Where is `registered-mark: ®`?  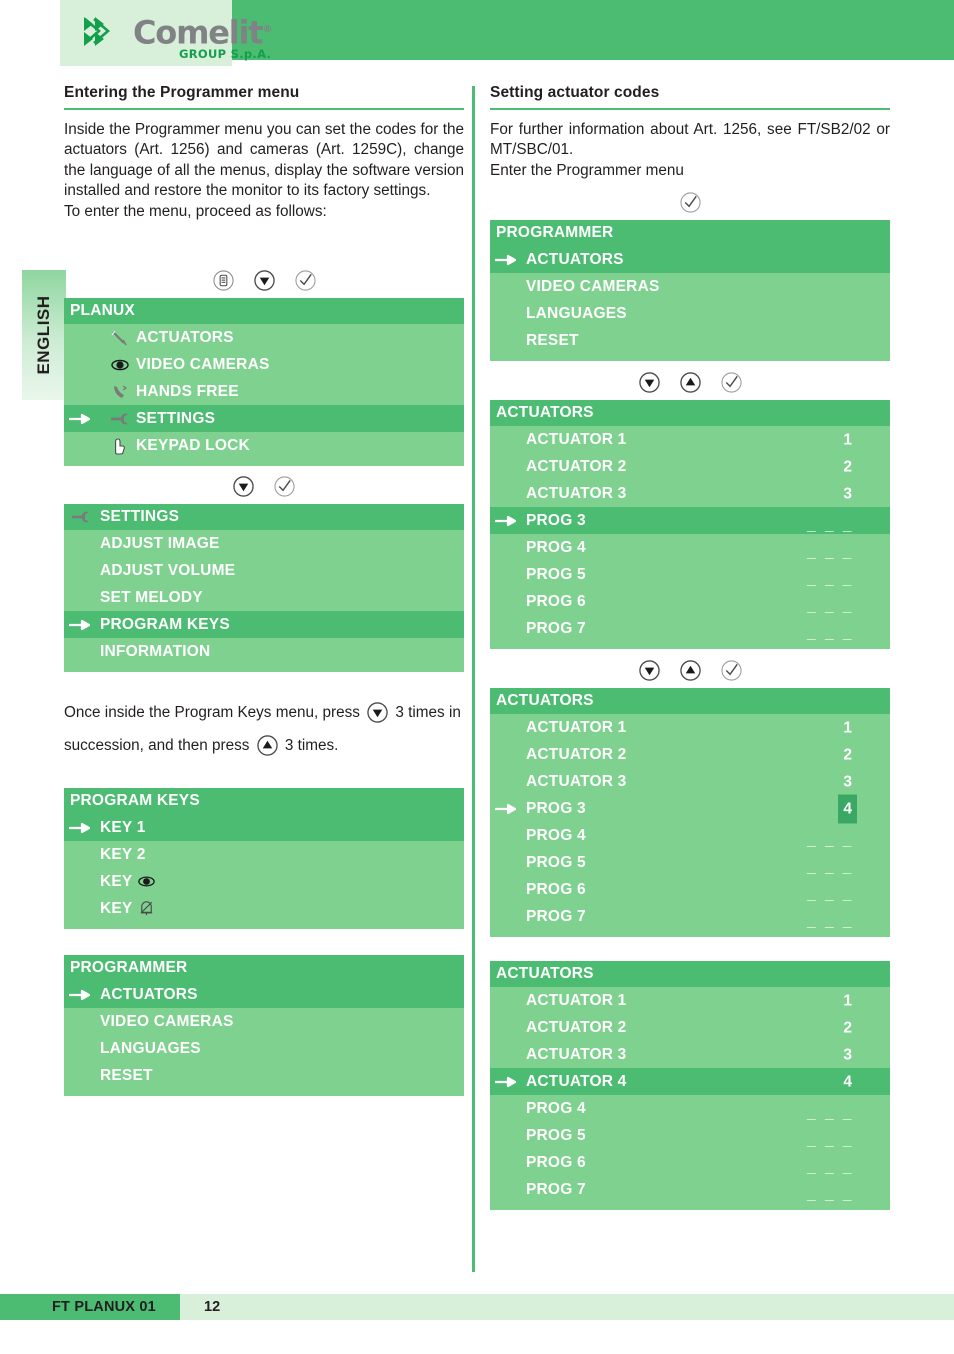 registered-mark: ® is located at coordinates (267, 29).